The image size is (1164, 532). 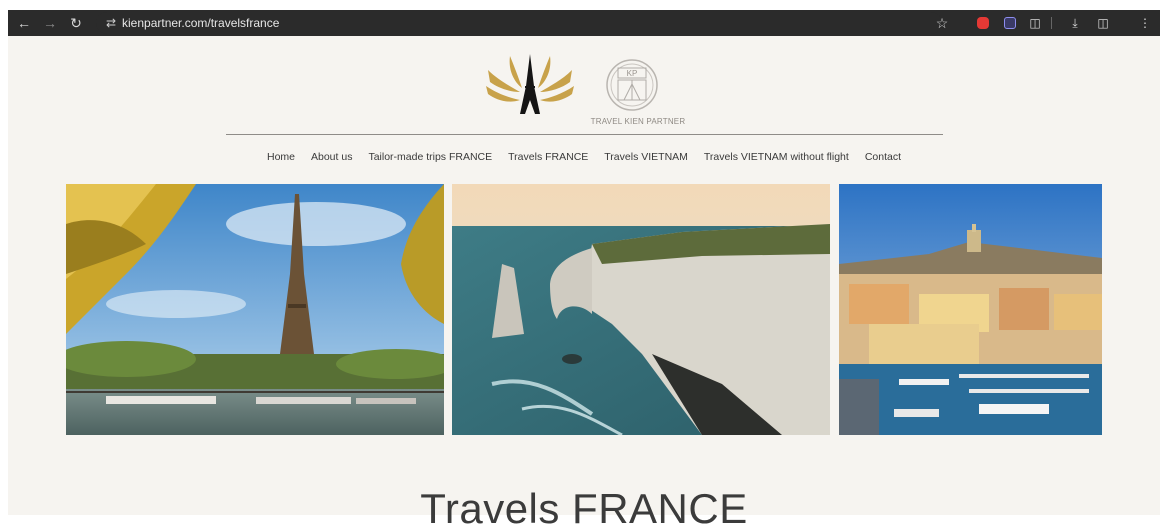 I want to click on brand-name: TRAVEL KIEN PARTNER, so click(x=638, y=121).